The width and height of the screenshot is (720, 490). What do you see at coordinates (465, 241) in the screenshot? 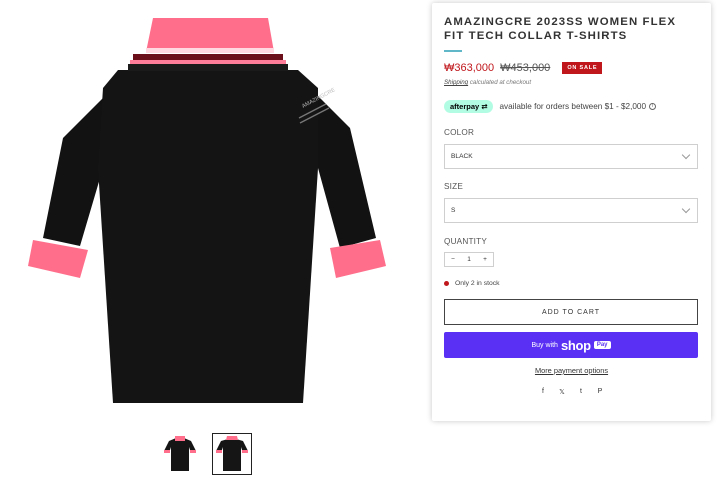
I see `quantity-label: QUANTITY` at bounding box center [465, 241].